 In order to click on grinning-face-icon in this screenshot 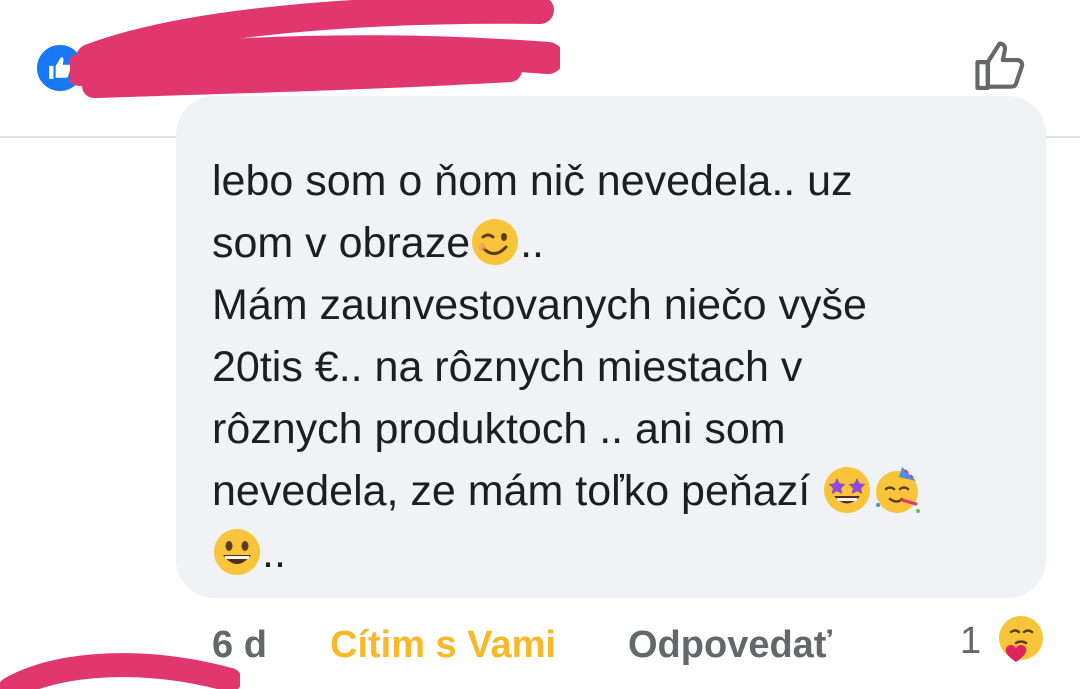, I will do `click(237, 552)`.